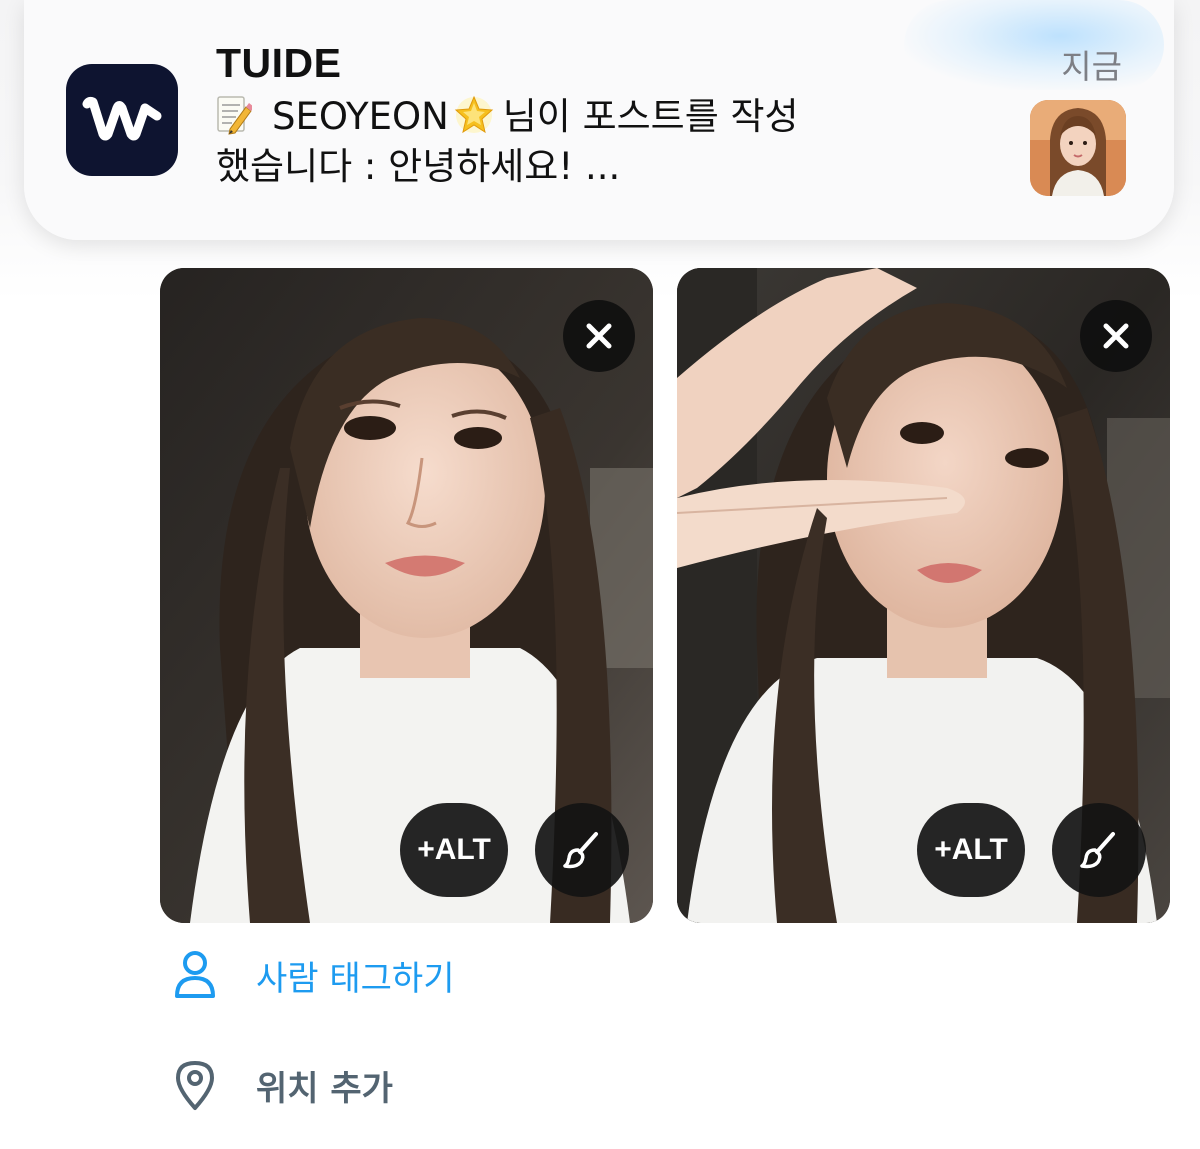  I want to click on notification-app-name: TUIDE, so click(279, 63).